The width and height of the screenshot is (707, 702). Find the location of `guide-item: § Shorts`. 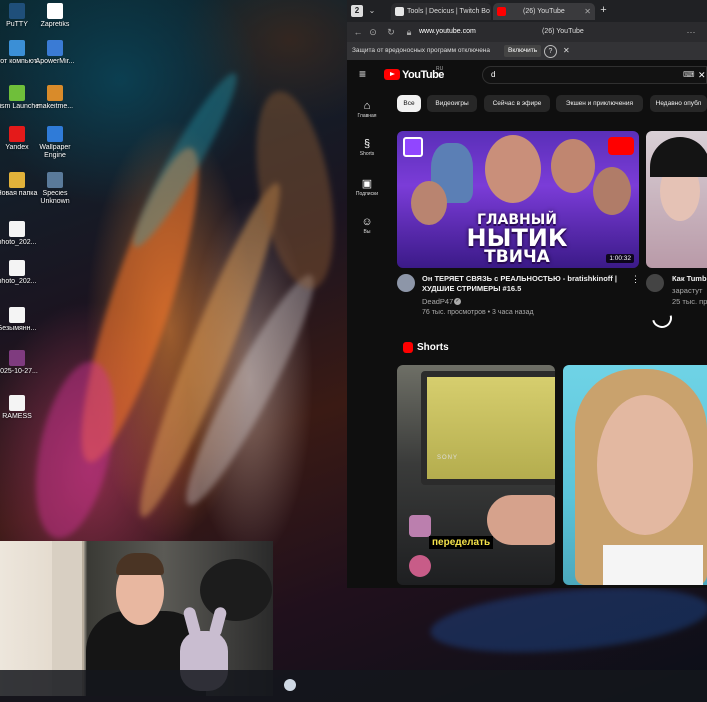

guide-item: § Shorts is located at coordinates (367, 147).